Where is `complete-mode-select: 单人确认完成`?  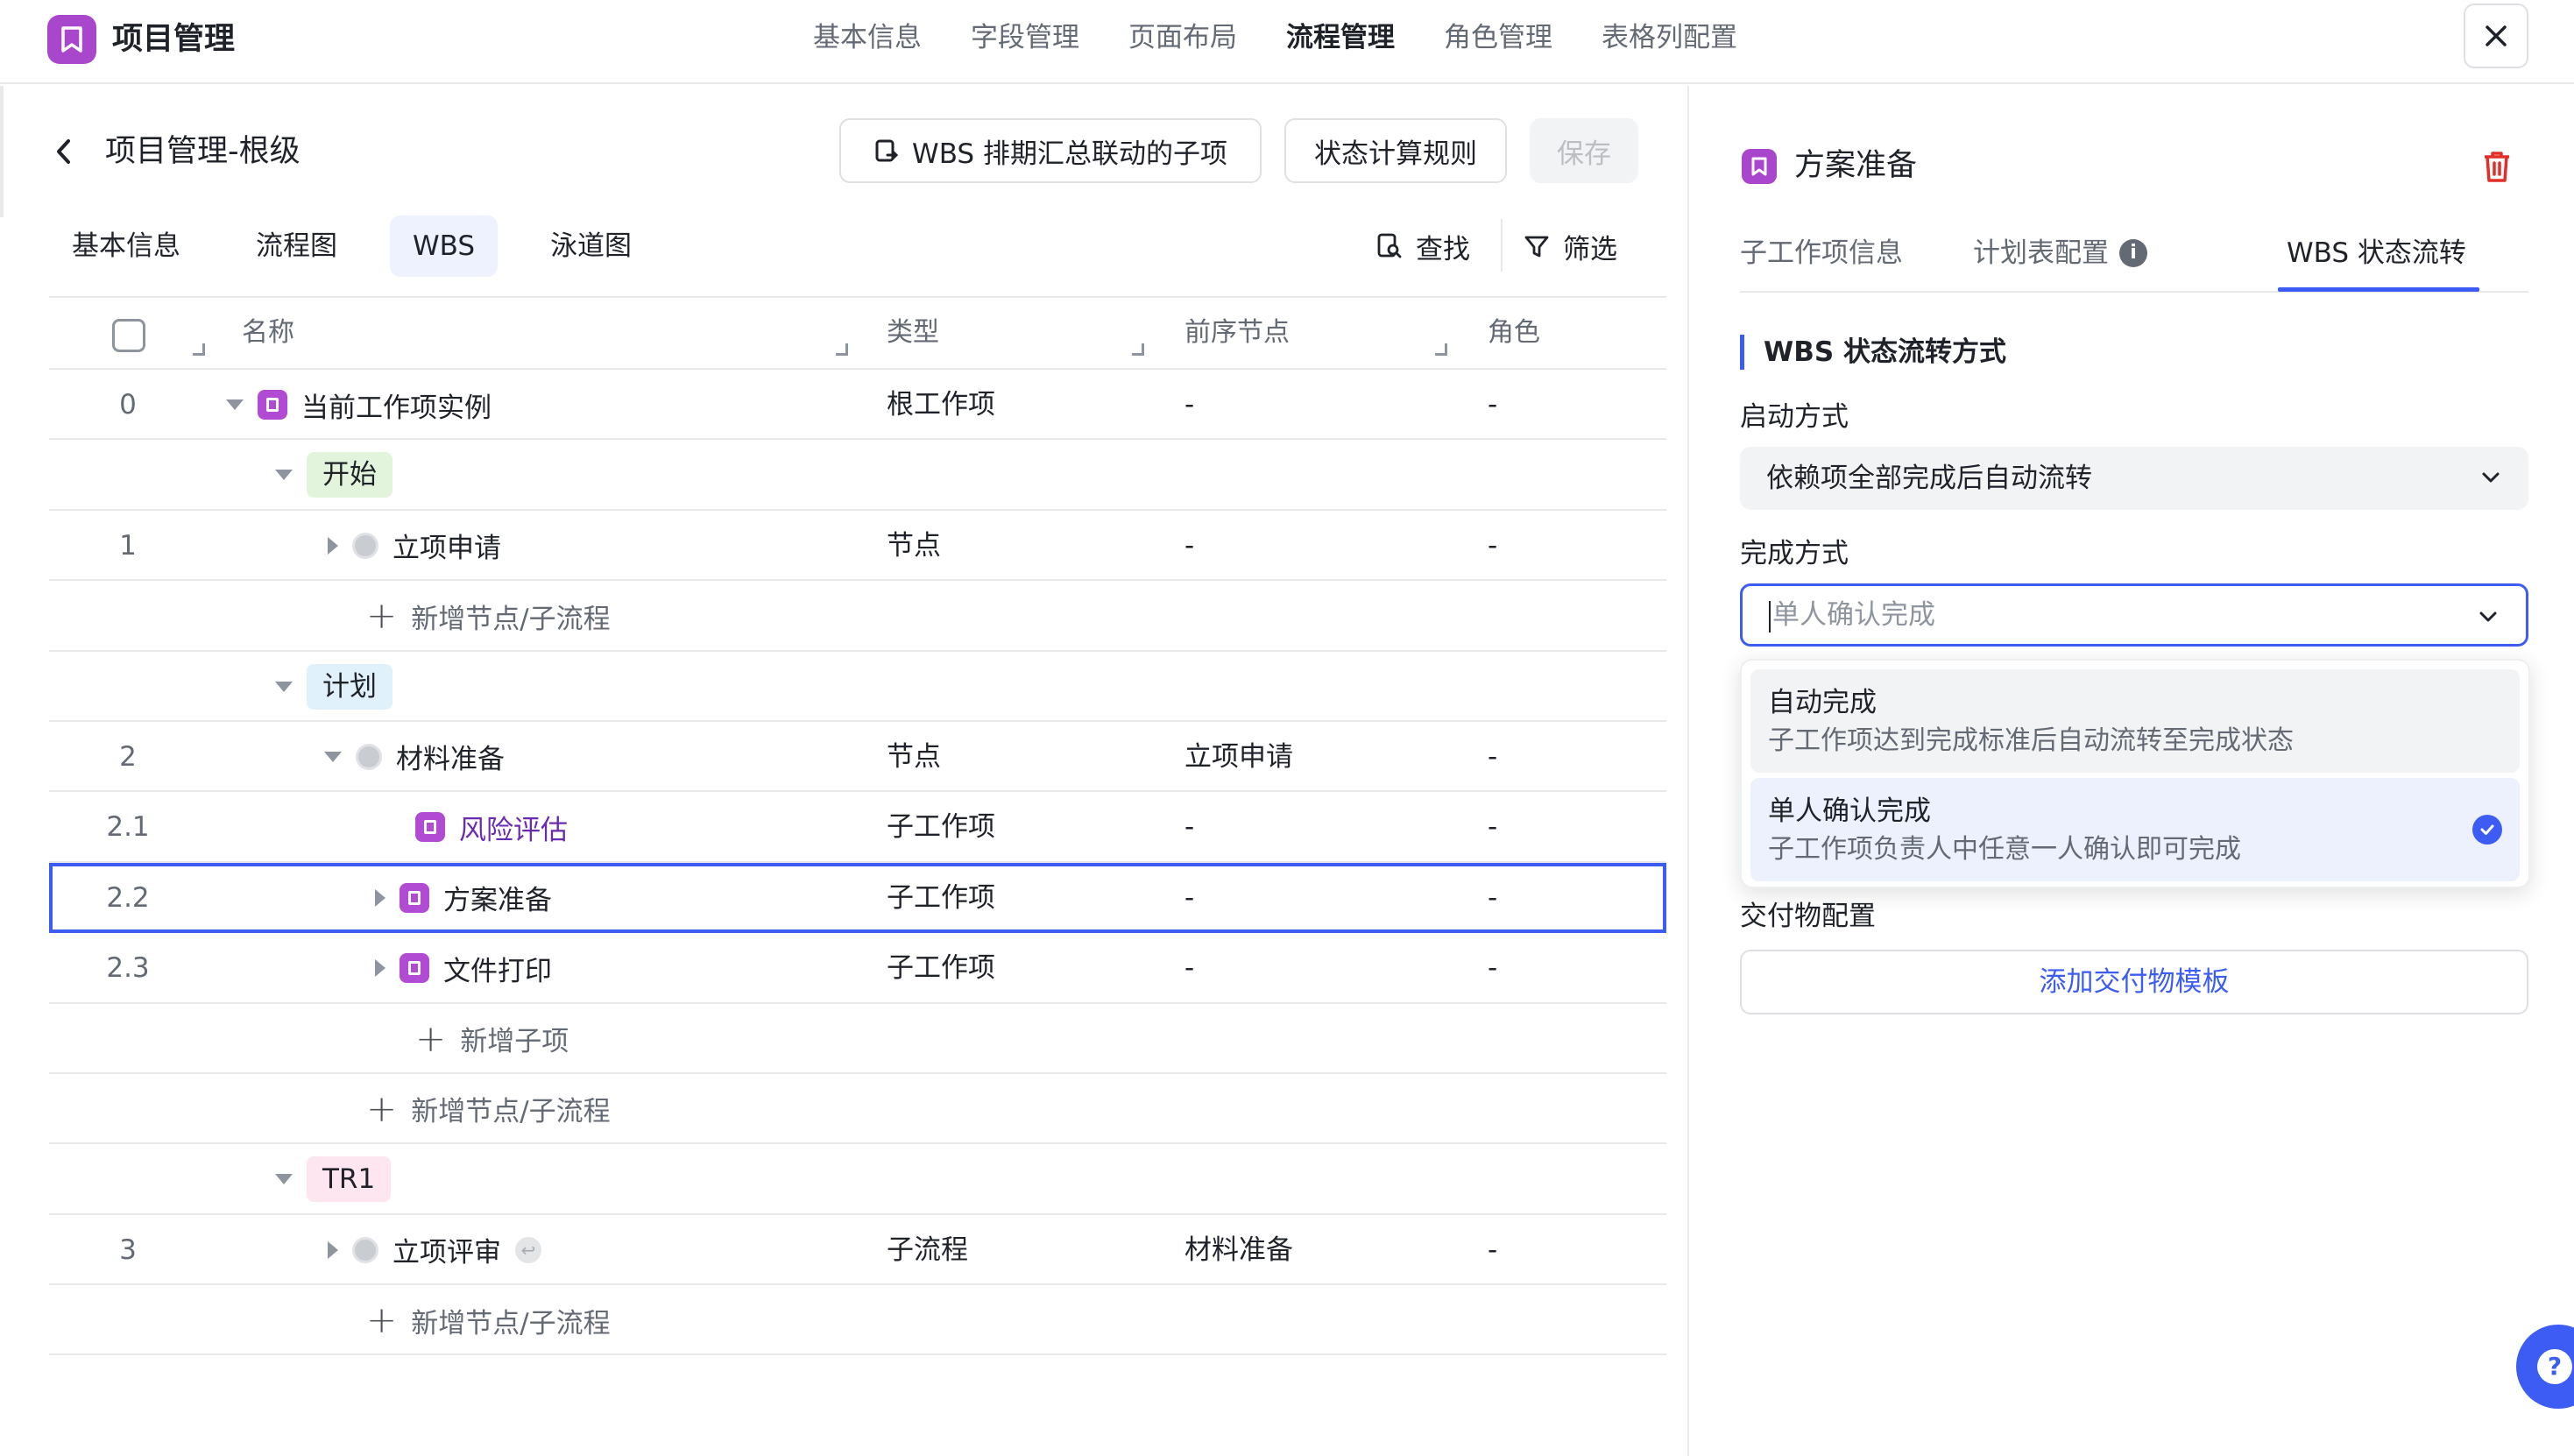 complete-mode-select: 单人确认完成 is located at coordinates (2134, 615).